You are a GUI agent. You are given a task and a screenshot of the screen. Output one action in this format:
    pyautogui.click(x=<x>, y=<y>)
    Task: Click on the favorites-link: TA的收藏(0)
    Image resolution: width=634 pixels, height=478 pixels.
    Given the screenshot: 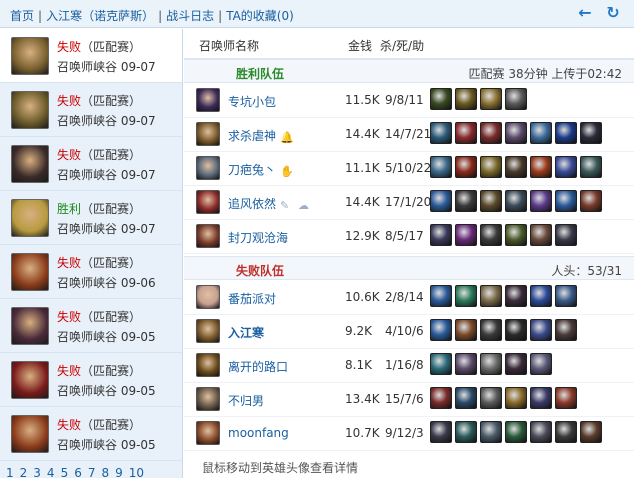 What is the action you would take?
    pyautogui.click(x=260, y=16)
    